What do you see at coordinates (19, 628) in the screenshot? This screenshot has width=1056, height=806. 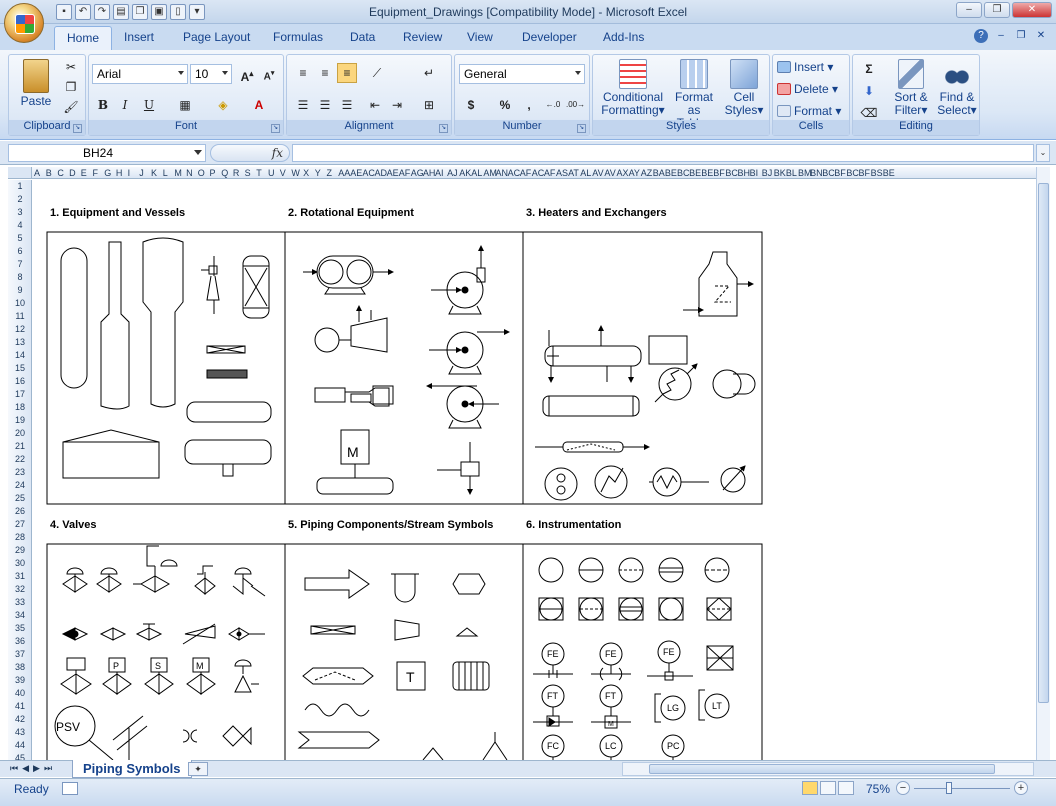 I see `row-header: 35` at bounding box center [19, 628].